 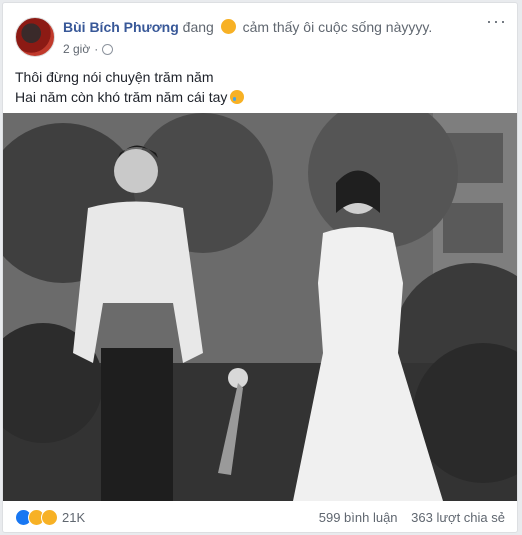 I want to click on sad-icon, so click(x=49, y=517).